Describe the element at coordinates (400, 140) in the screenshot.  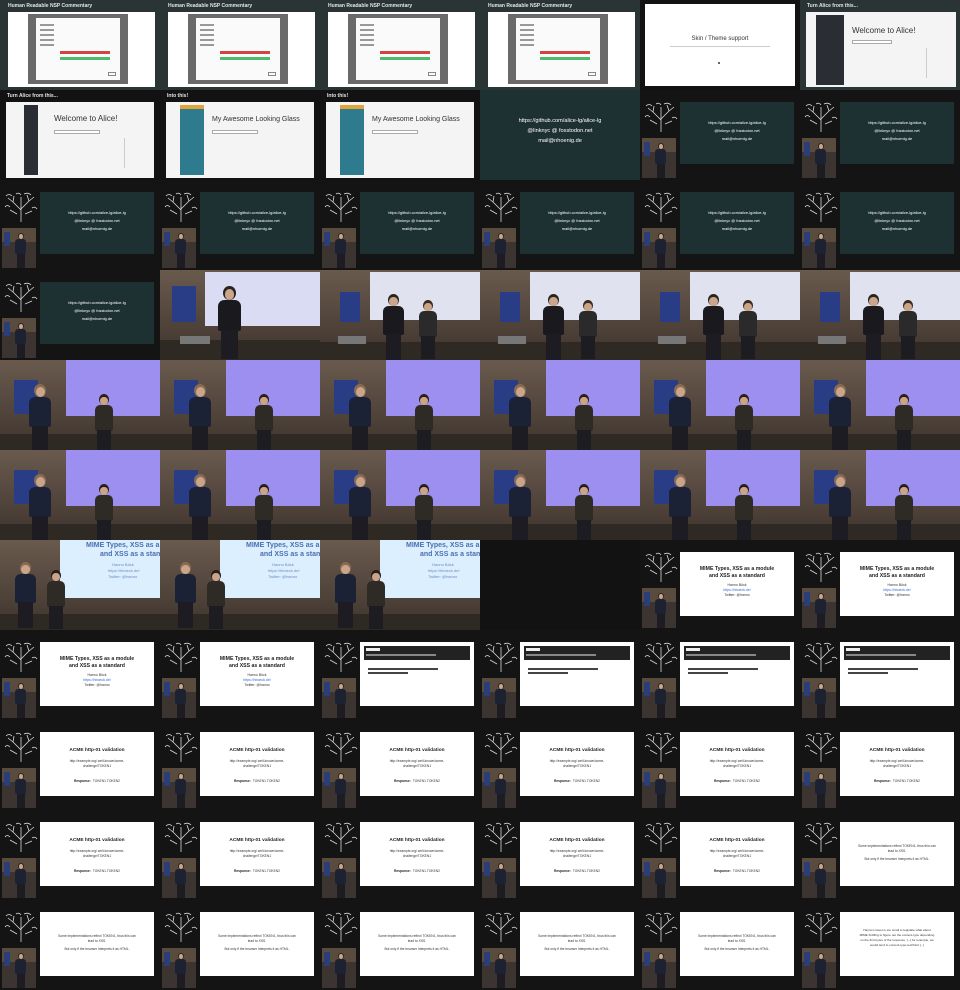
I see `screenshot-frame: My Awesome Looking Glass` at that location.